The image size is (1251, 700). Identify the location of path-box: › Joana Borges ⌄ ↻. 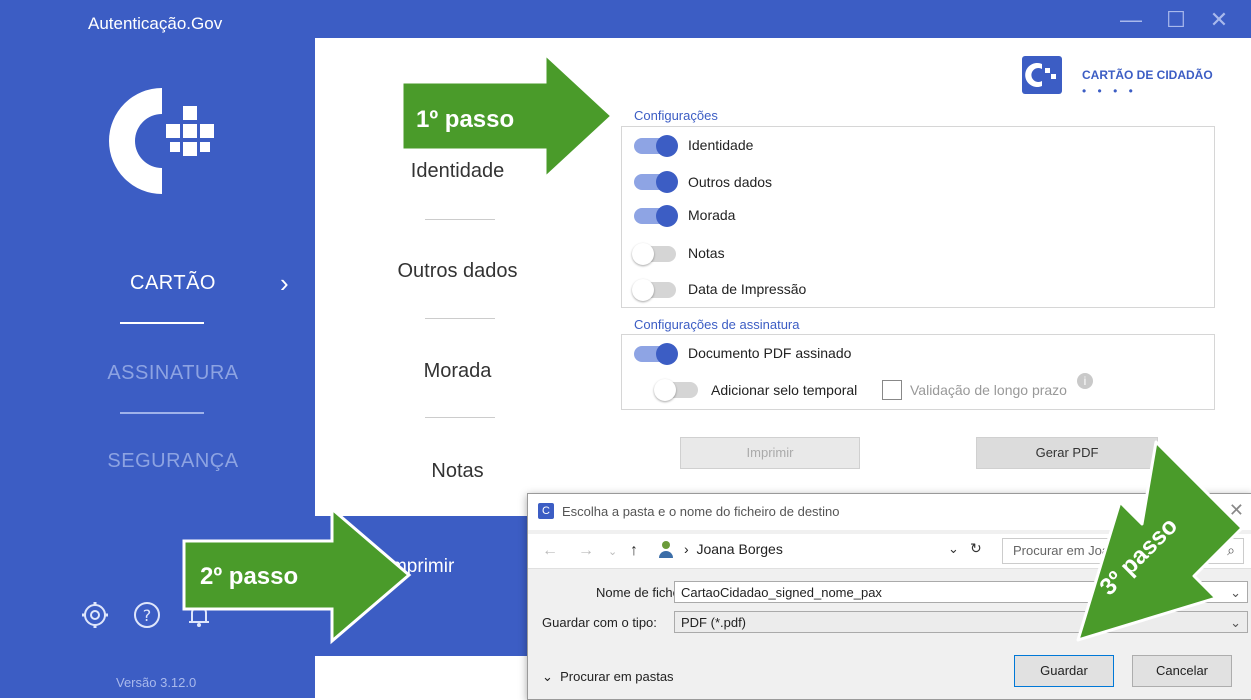
(823, 550).